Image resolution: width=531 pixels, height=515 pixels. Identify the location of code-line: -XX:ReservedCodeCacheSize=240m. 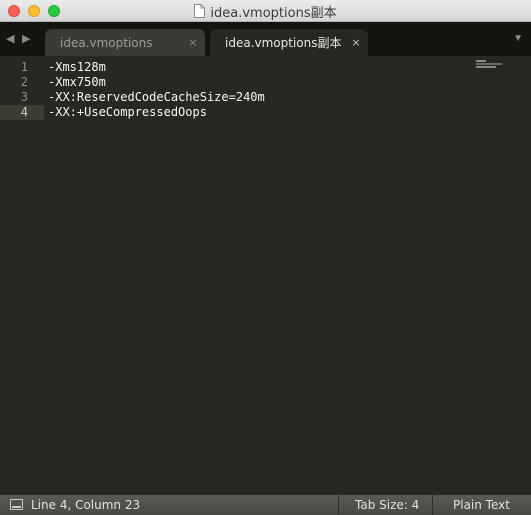
(257, 97).